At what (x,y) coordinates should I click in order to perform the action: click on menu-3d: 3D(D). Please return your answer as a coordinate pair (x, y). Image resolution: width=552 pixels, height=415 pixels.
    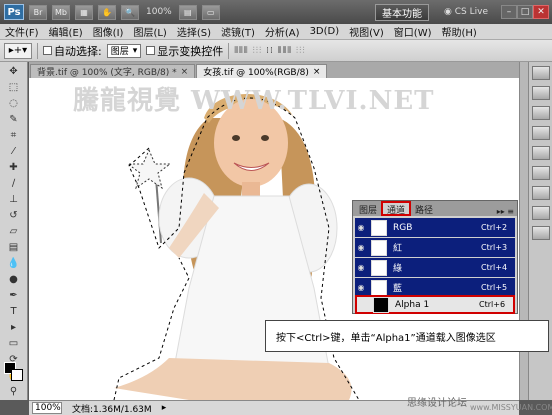
    Looking at the image, I should click on (325, 31).